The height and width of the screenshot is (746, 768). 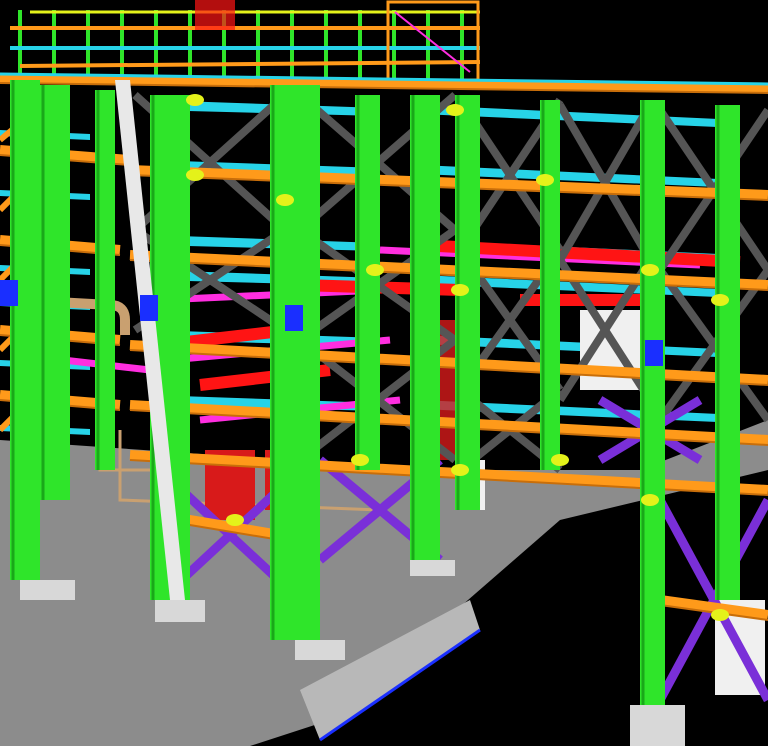 What do you see at coordinates (215, 15) in the screenshot?
I see `background-equipment` at bounding box center [215, 15].